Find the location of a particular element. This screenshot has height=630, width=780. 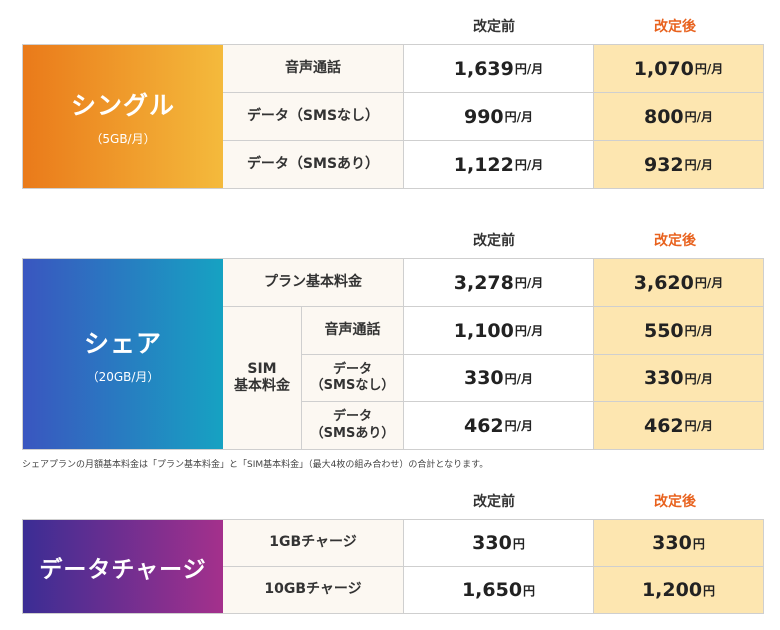

share-sim-row-after: 462 円/月 is located at coordinates (678, 425).